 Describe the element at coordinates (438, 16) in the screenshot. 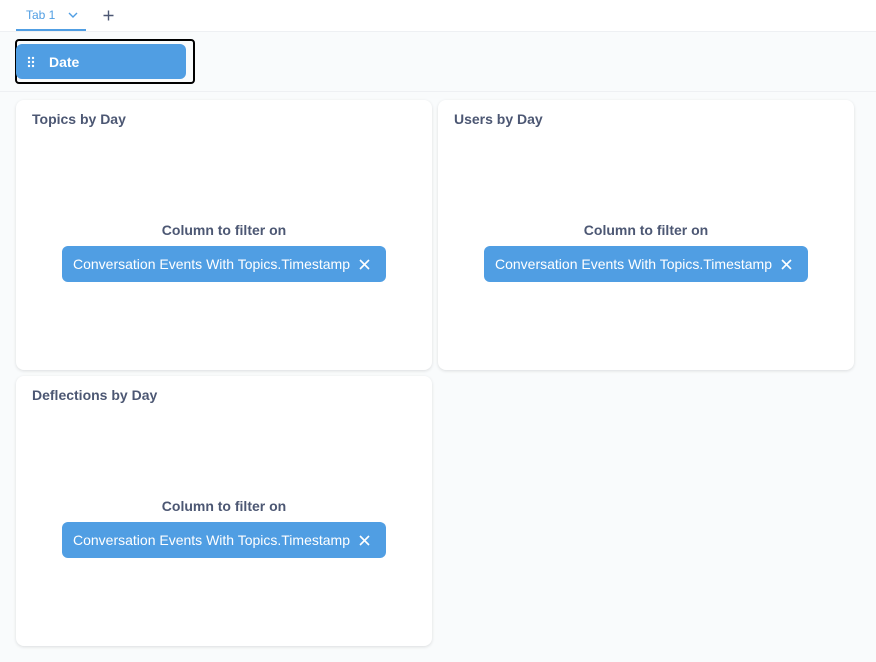

I see `tab-bar: Tab 1` at that location.